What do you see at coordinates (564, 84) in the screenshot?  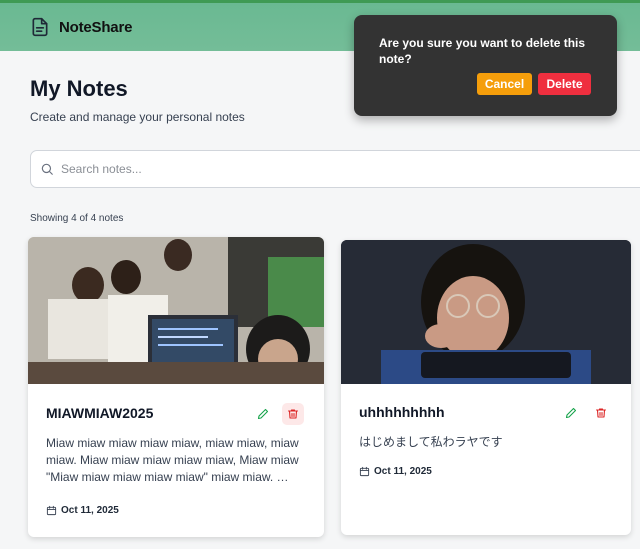 I see `confirm-delete-button: Delete` at bounding box center [564, 84].